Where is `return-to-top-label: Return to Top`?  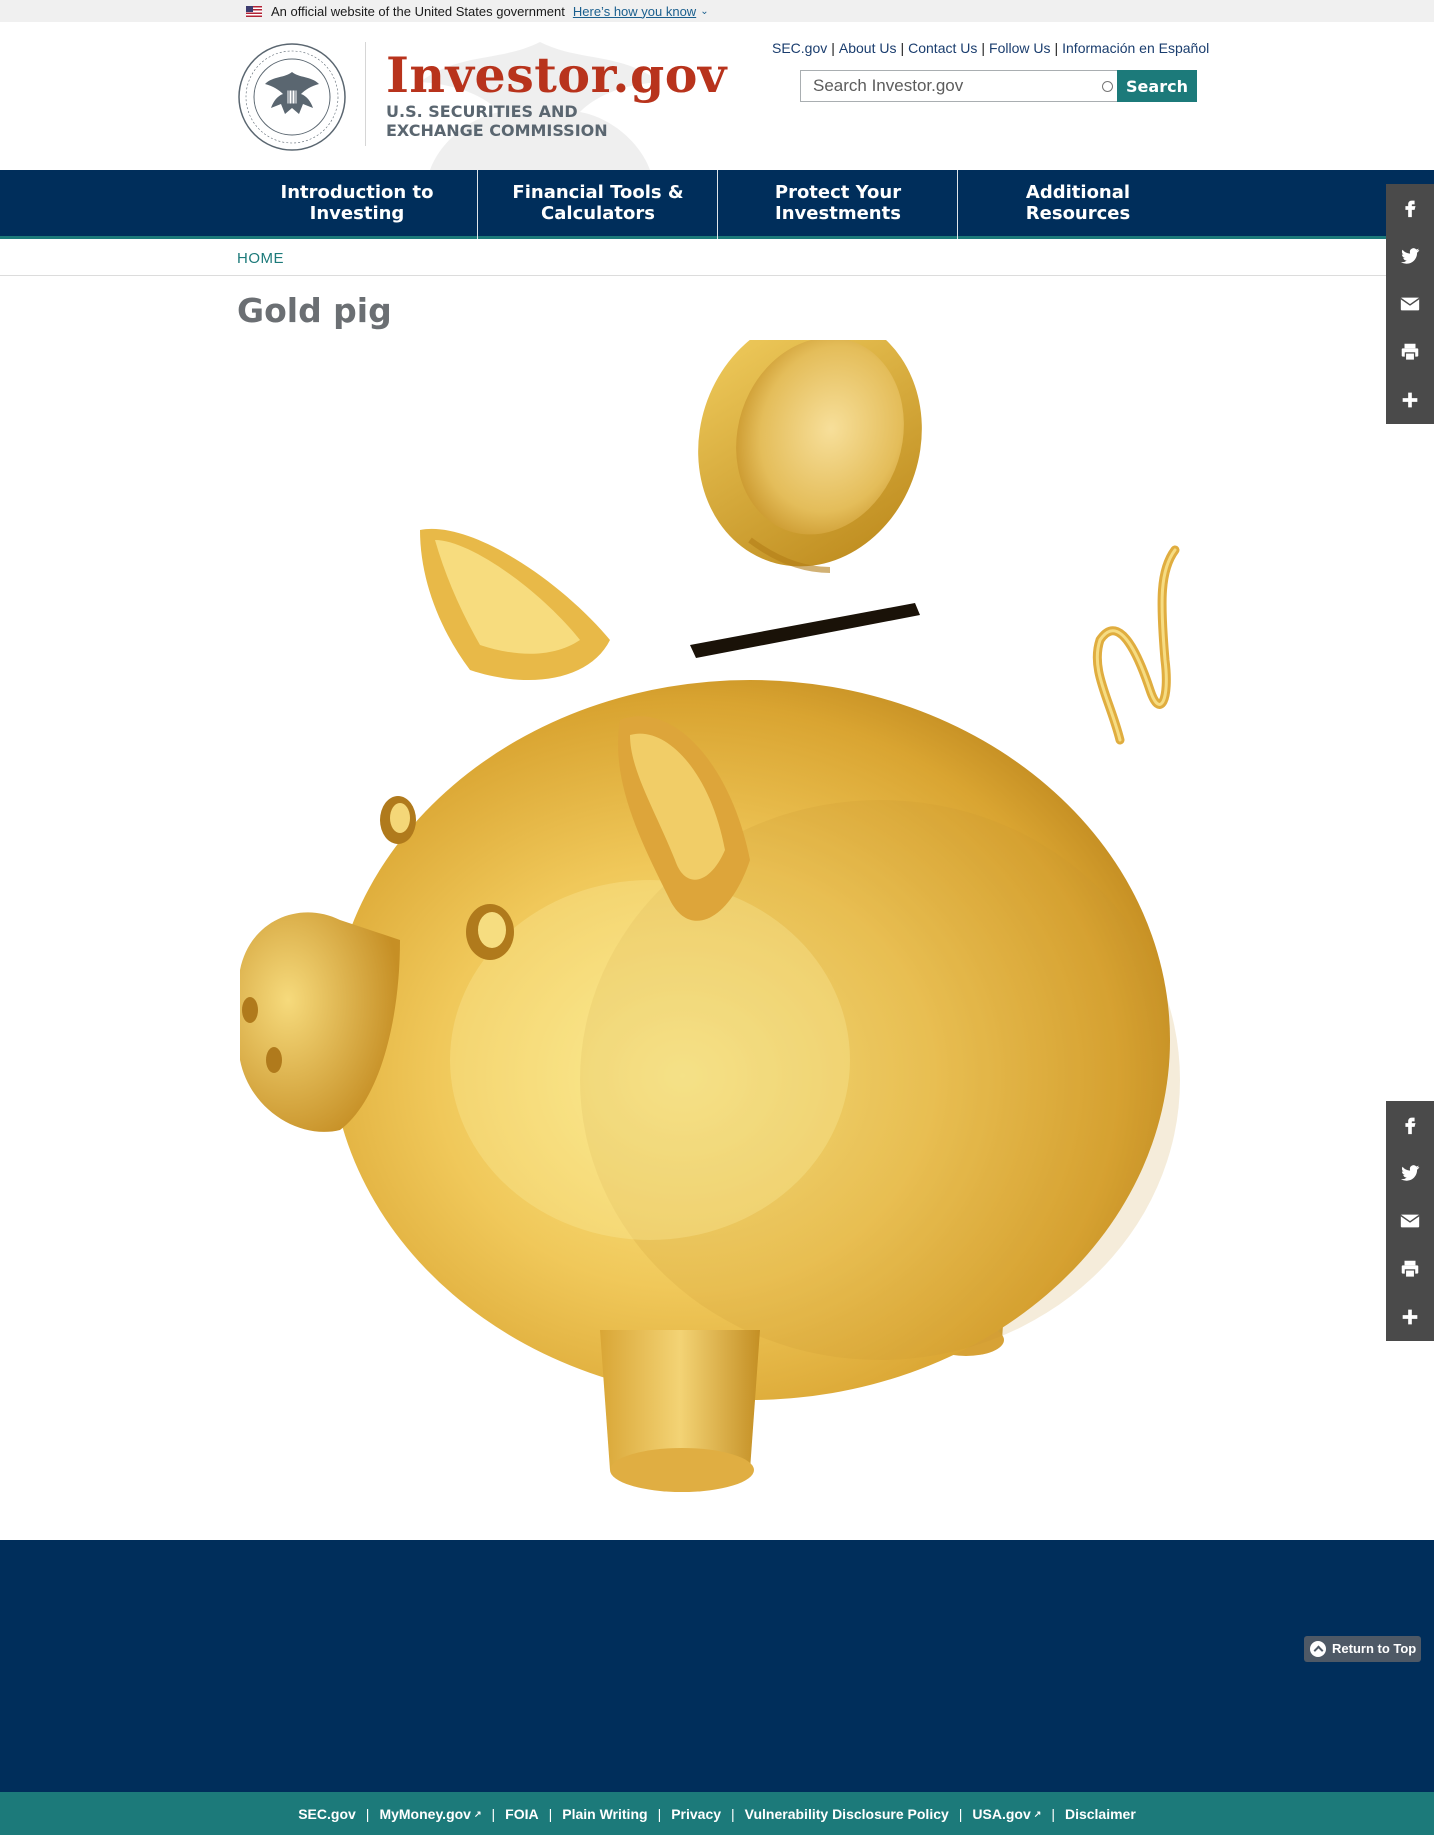
return-to-top-label: Return to Top is located at coordinates (1374, 1648).